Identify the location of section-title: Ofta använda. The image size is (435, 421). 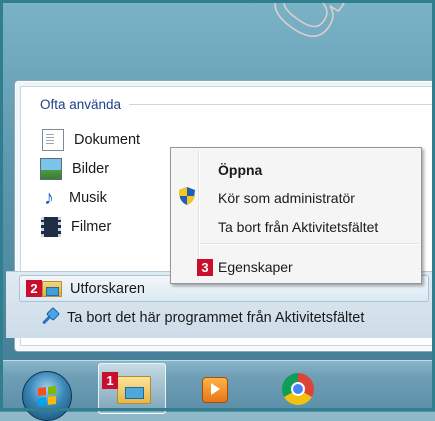
(81, 104).